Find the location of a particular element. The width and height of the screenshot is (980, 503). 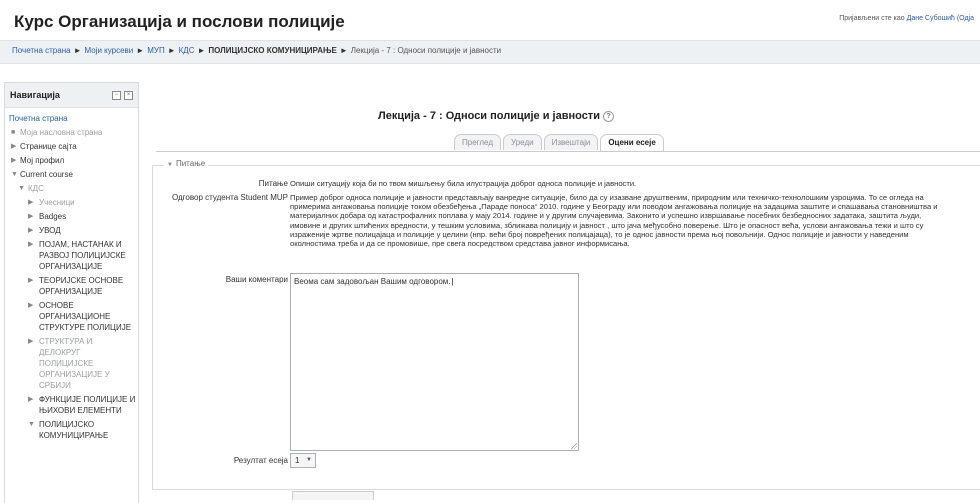

nav-item-section-functions: ▶ ФУНКЦИЈЕ ПОЛИЦИЈЕ И ЊИХОВИ ЕЛЕМЕНТИ is located at coordinates (72, 405).